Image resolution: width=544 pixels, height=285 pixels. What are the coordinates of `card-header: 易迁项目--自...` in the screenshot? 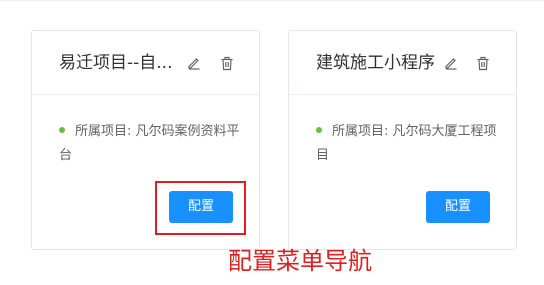 It's located at (145, 63).